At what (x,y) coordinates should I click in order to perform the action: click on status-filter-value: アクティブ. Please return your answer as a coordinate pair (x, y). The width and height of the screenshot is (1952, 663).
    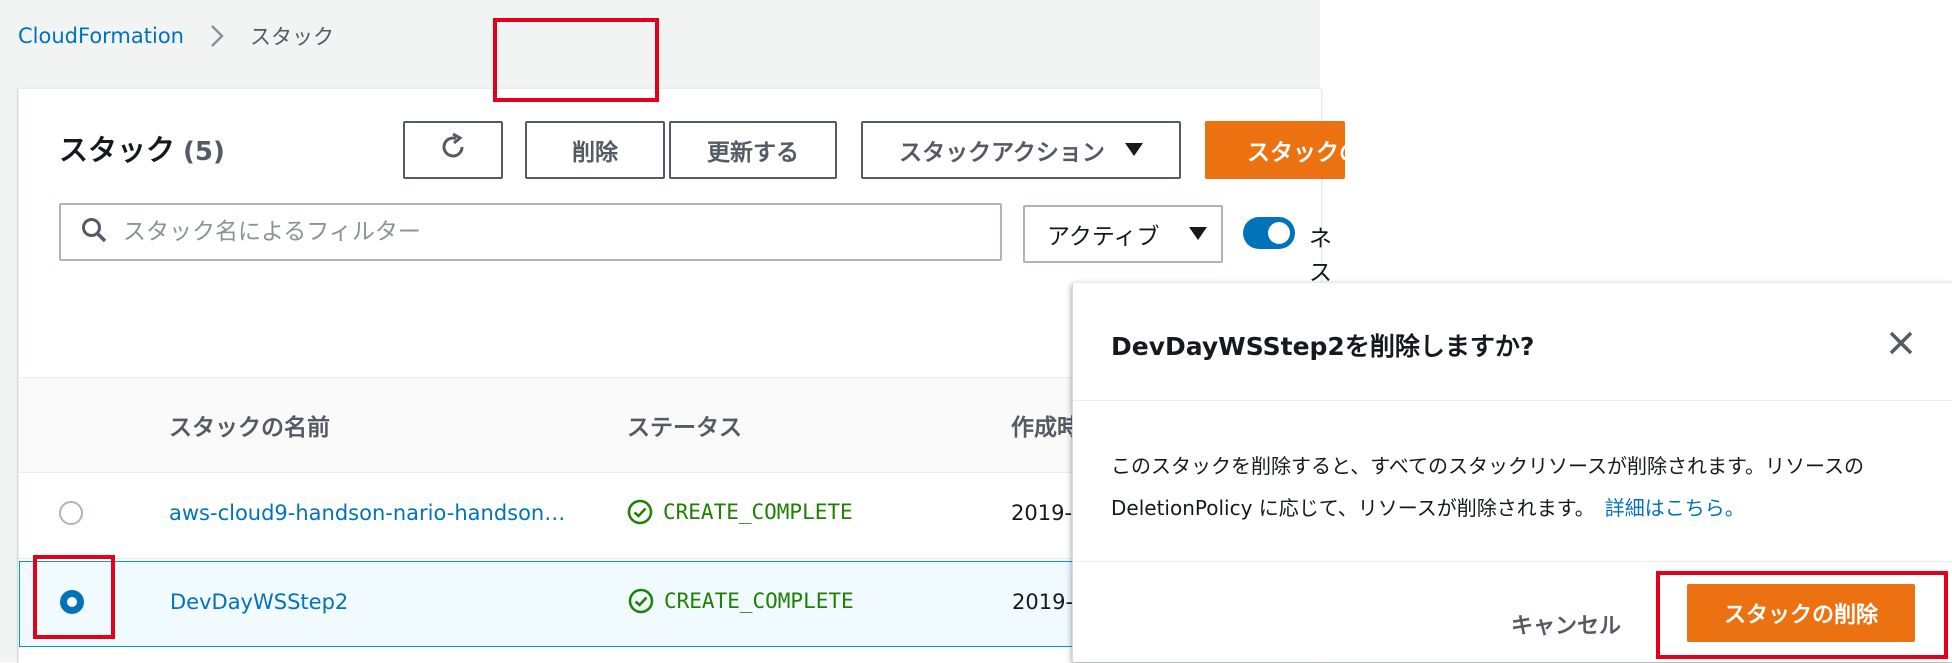
    Looking at the image, I should click on (1103, 237).